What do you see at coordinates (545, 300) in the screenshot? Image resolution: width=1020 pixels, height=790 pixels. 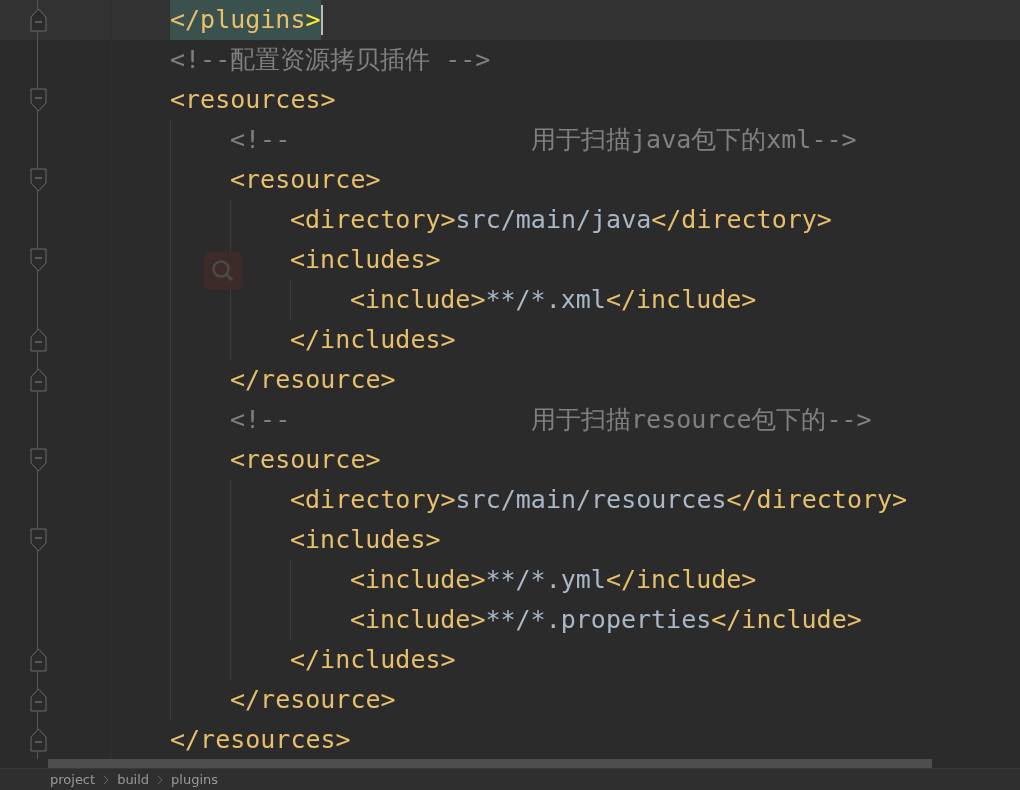 I see `code-text: **/*.xml` at bounding box center [545, 300].